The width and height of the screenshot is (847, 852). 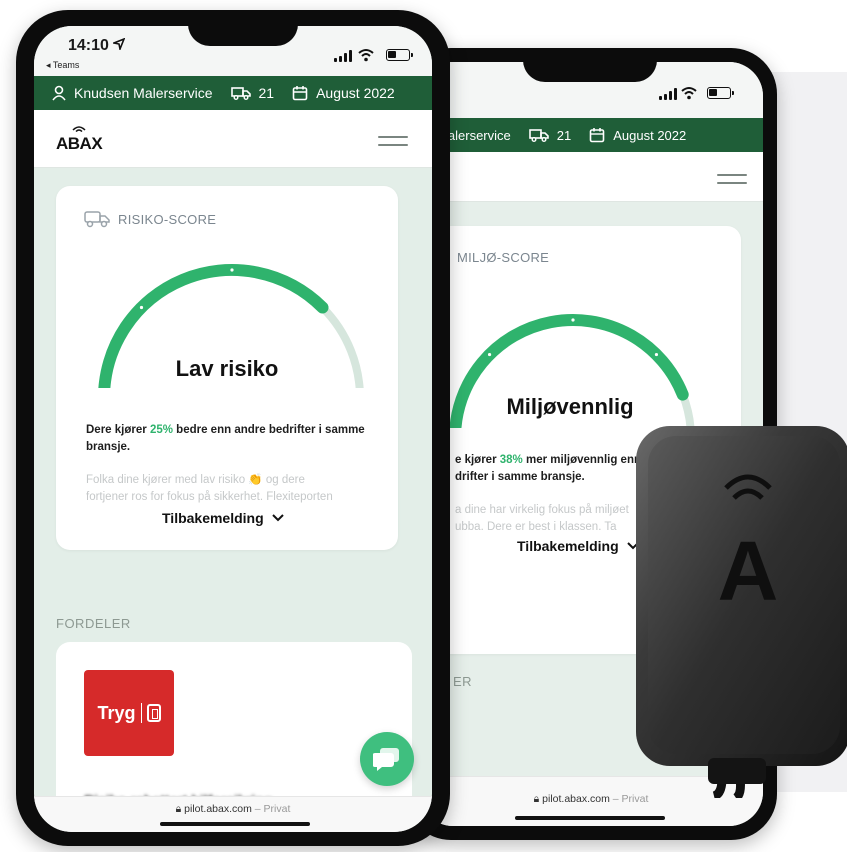 I want to click on company-name: Knudsen Malerservice, so click(x=143, y=93).